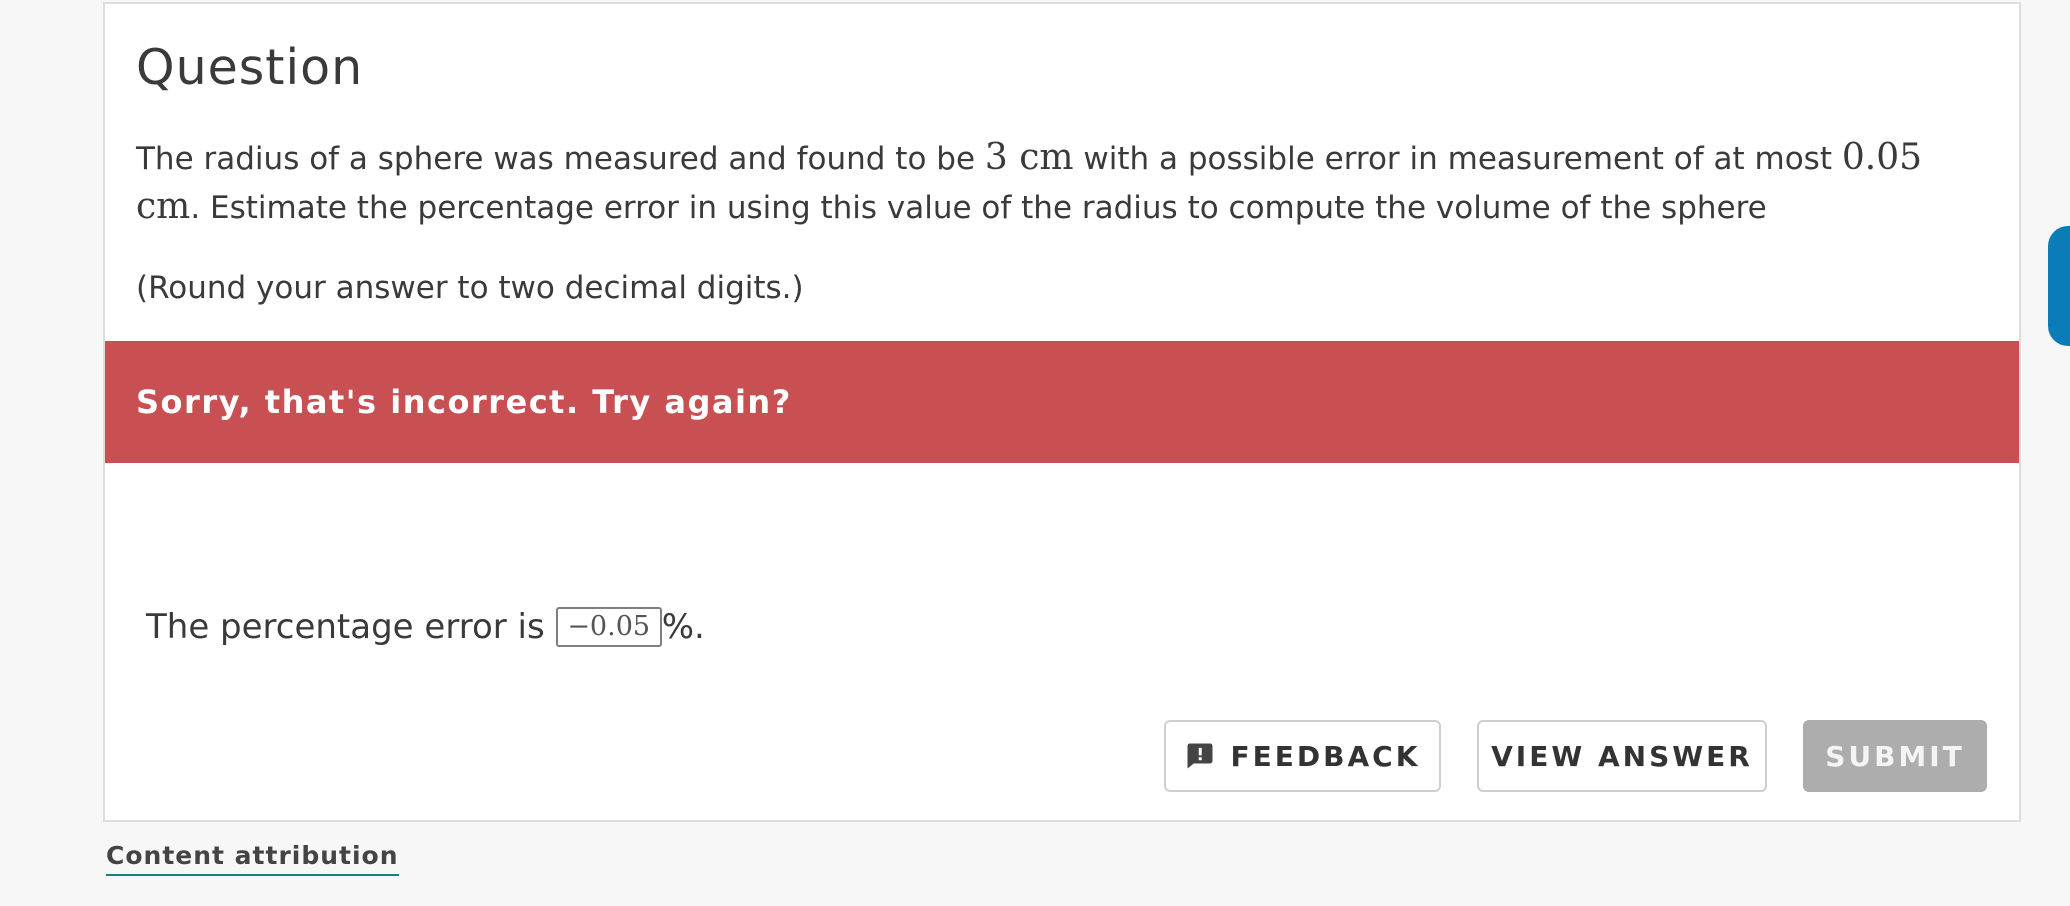 The width and height of the screenshot is (2070, 906). I want to click on content-attribution-link: Content attribution, so click(252, 858).